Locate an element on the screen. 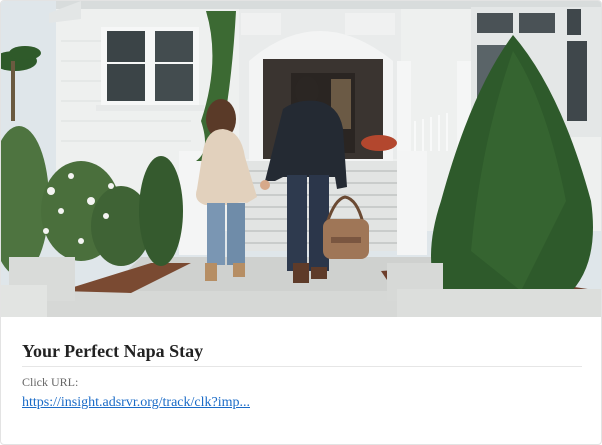 The width and height of the screenshot is (602, 445). divider is located at coordinates (302, 366).